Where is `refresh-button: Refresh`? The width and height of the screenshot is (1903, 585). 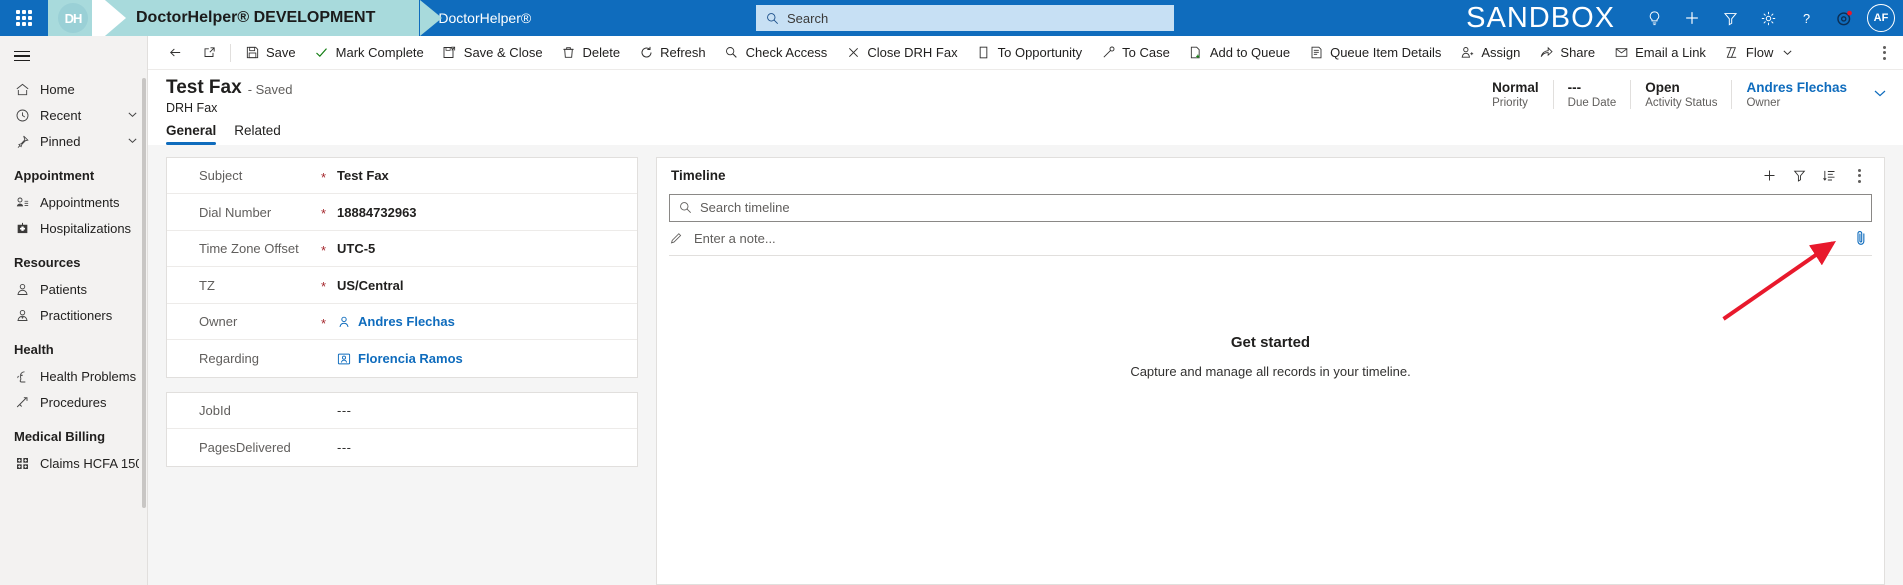 refresh-button: Refresh is located at coordinates (672, 53).